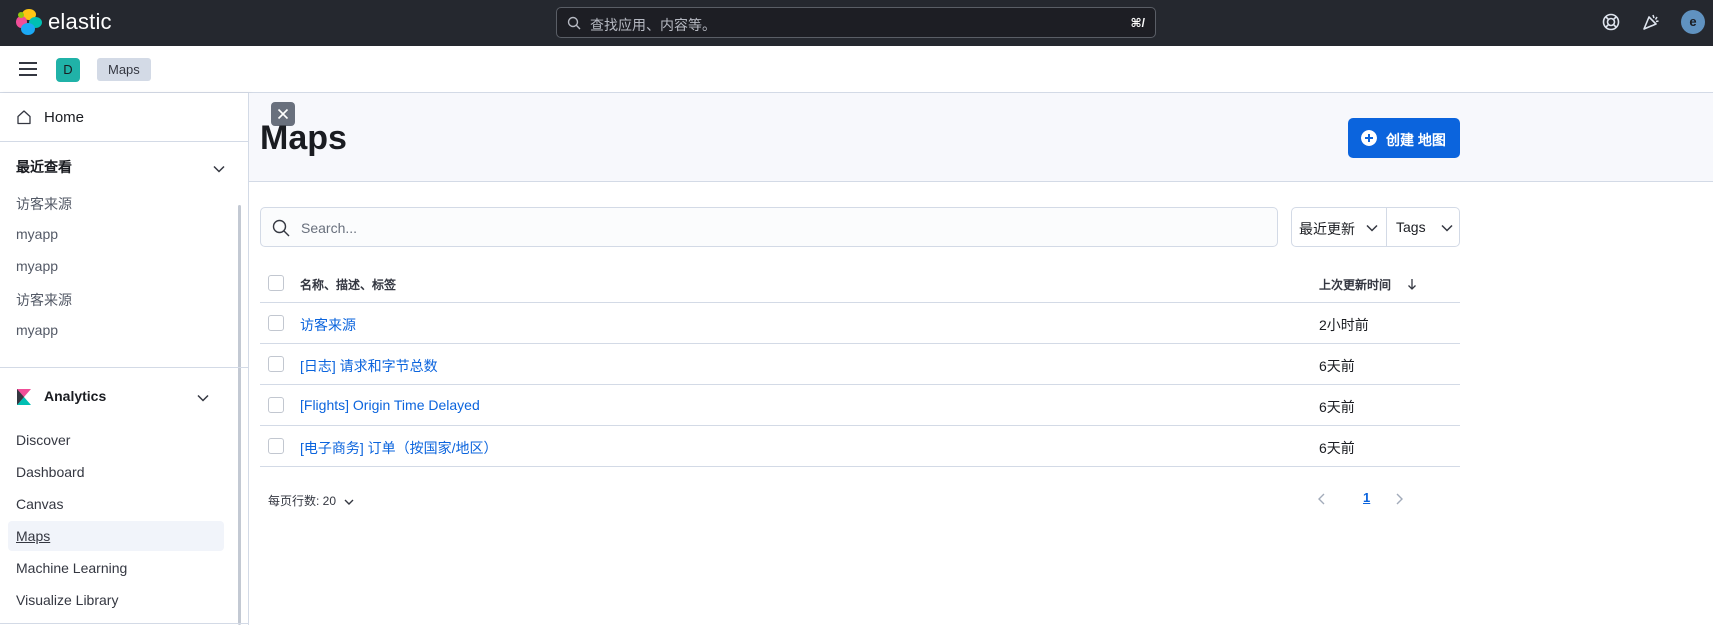 Image resolution: width=1713 pixels, height=625 pixels. I want to click on map-title-link: [Flights] Origin Time Delayed, so click(390, 405).